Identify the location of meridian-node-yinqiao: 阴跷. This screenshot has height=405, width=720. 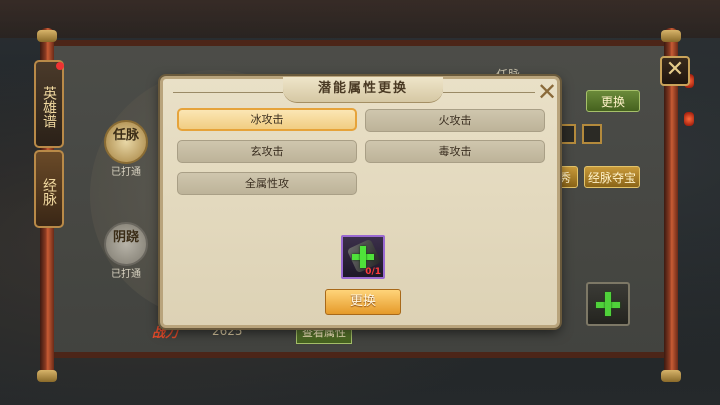
(126, 244).